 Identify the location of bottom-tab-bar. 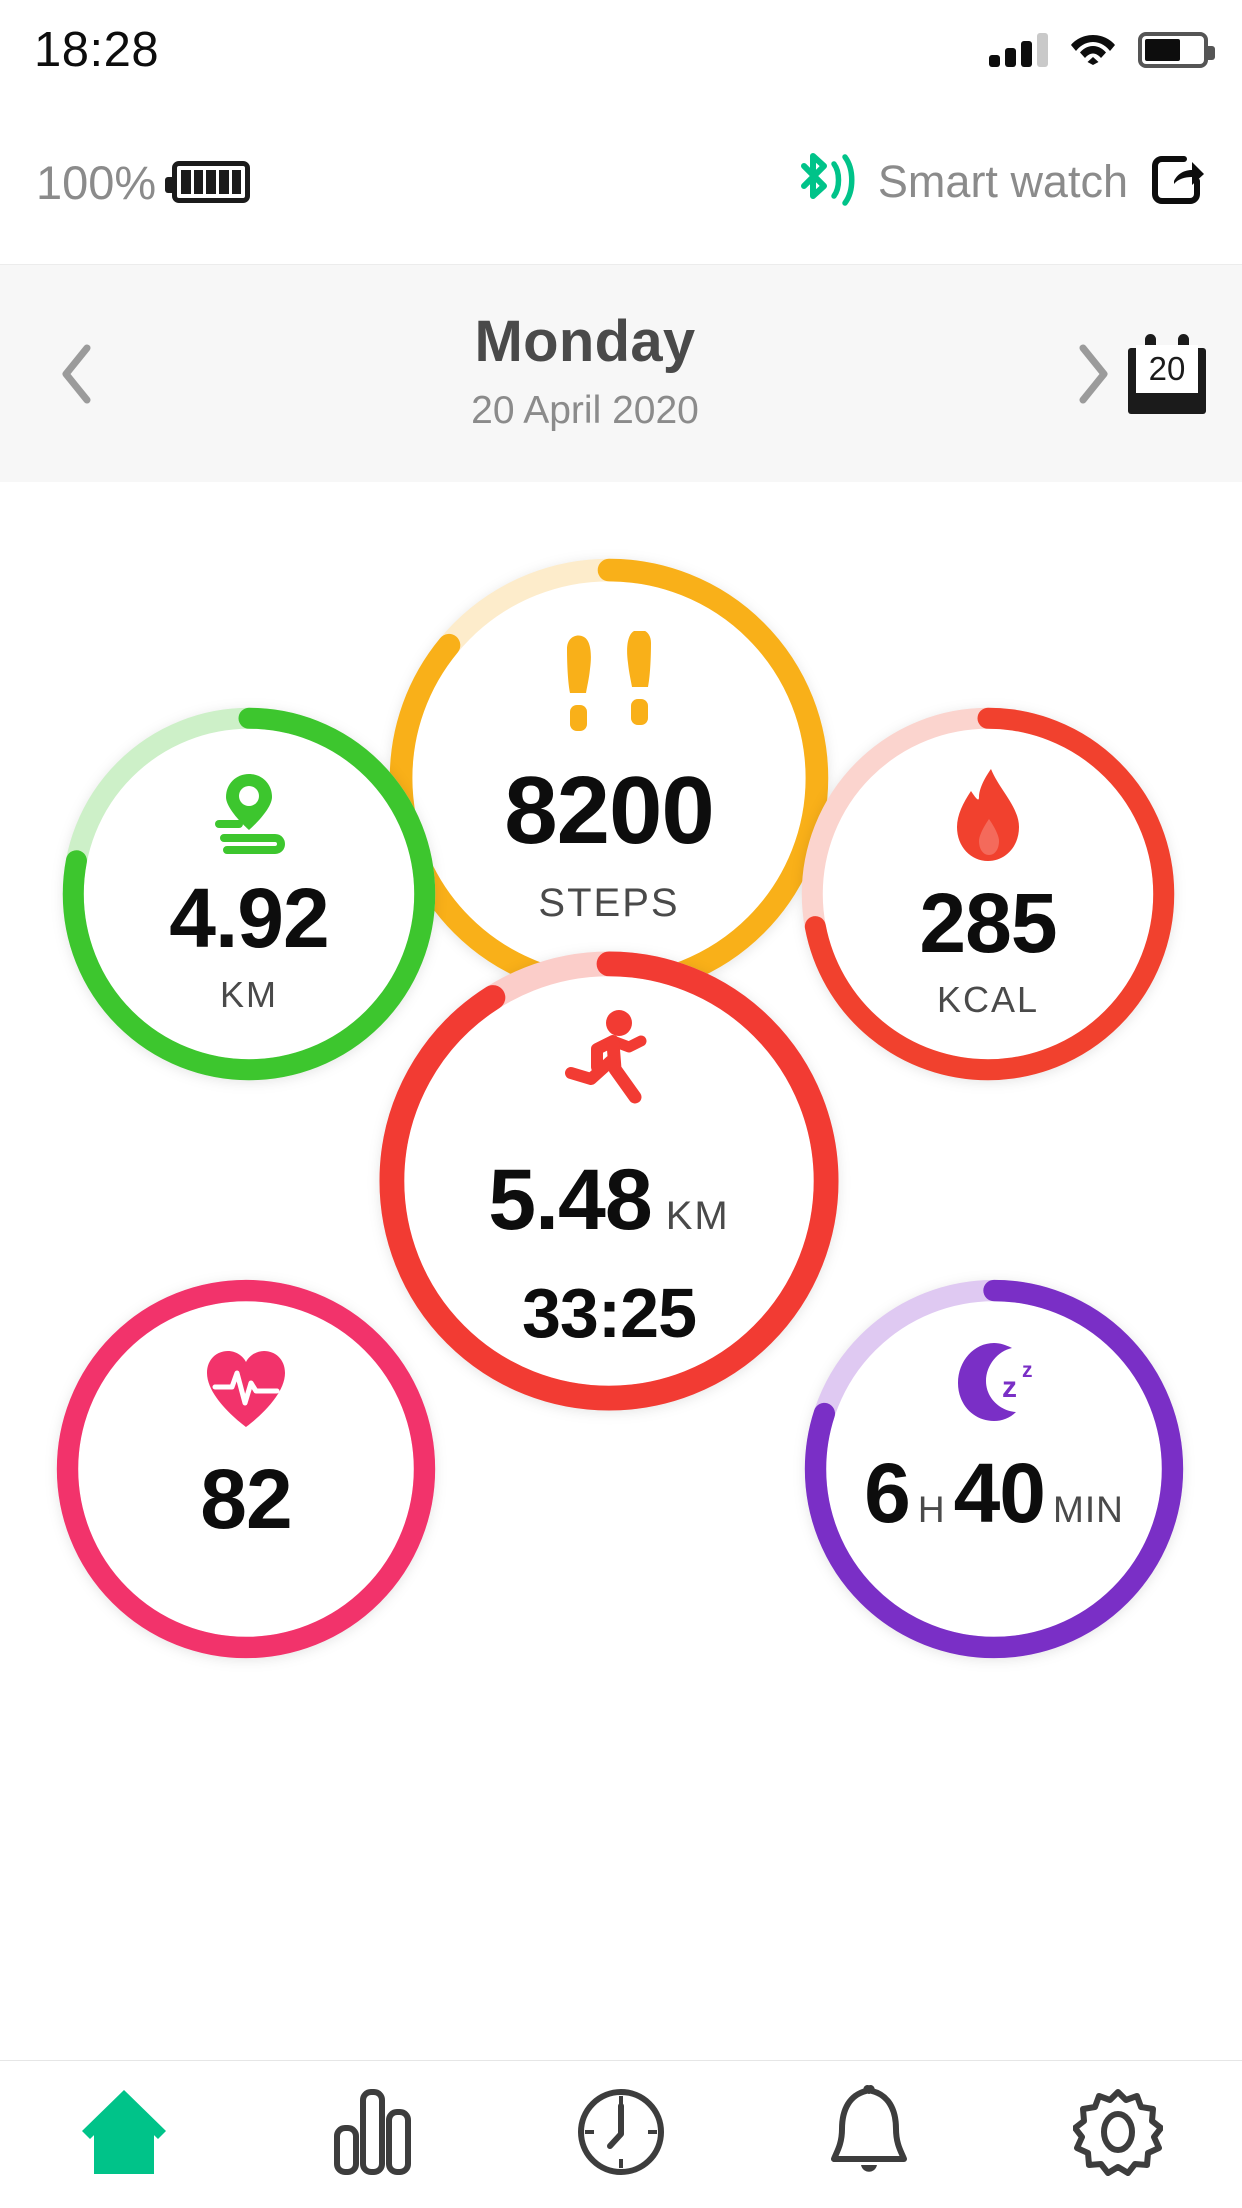
(621, 2134).